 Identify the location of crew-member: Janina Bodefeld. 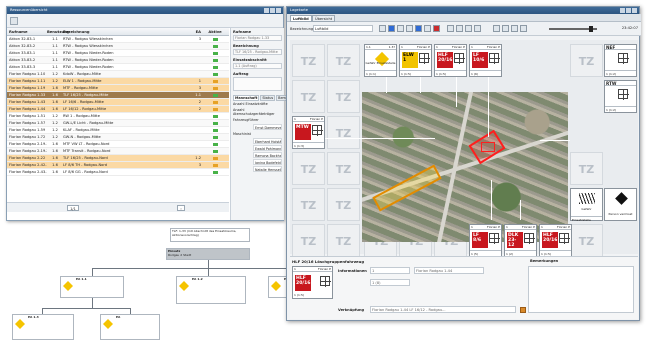
(267, 162).